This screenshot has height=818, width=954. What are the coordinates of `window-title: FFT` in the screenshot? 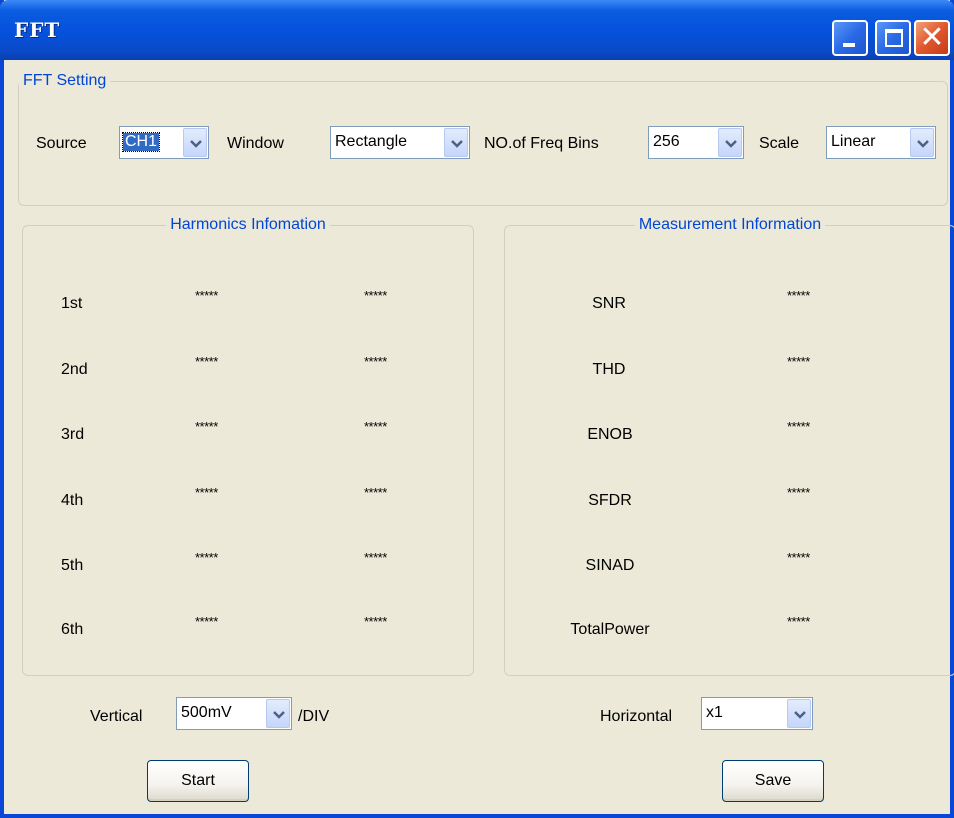 It's located at (37, 30).